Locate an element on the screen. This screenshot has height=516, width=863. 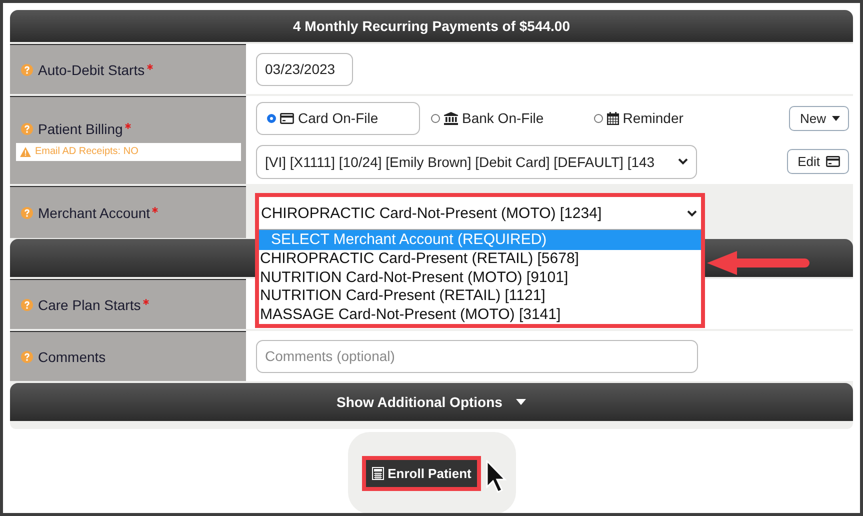
cursor-icon is located at coordinates (497, 477).